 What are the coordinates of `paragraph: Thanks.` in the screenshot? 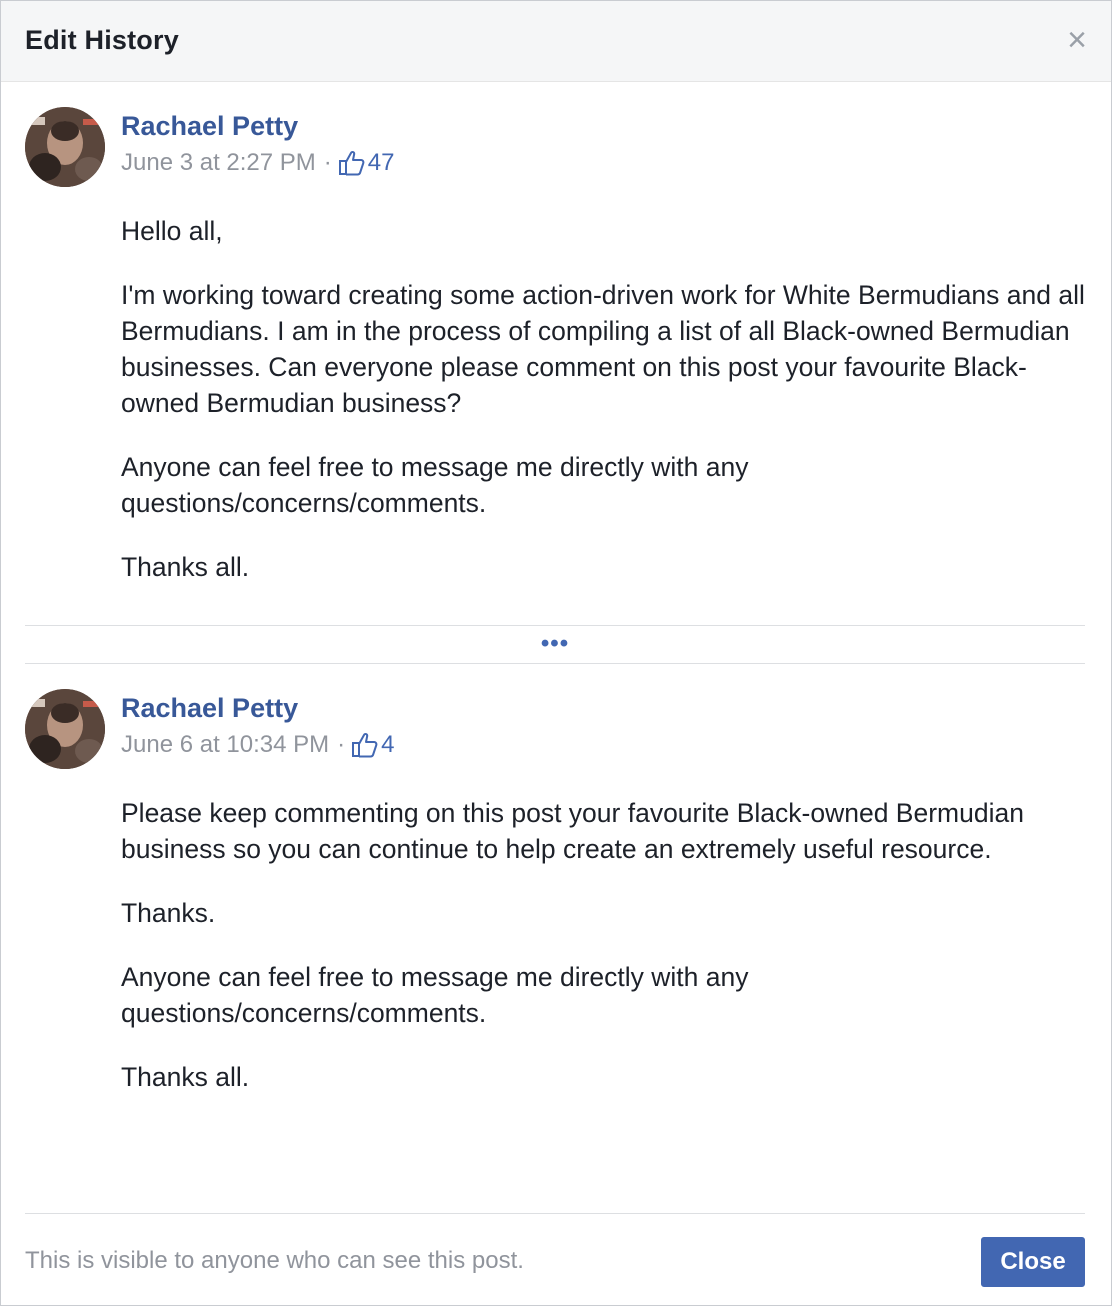 It's located at (168, 913).